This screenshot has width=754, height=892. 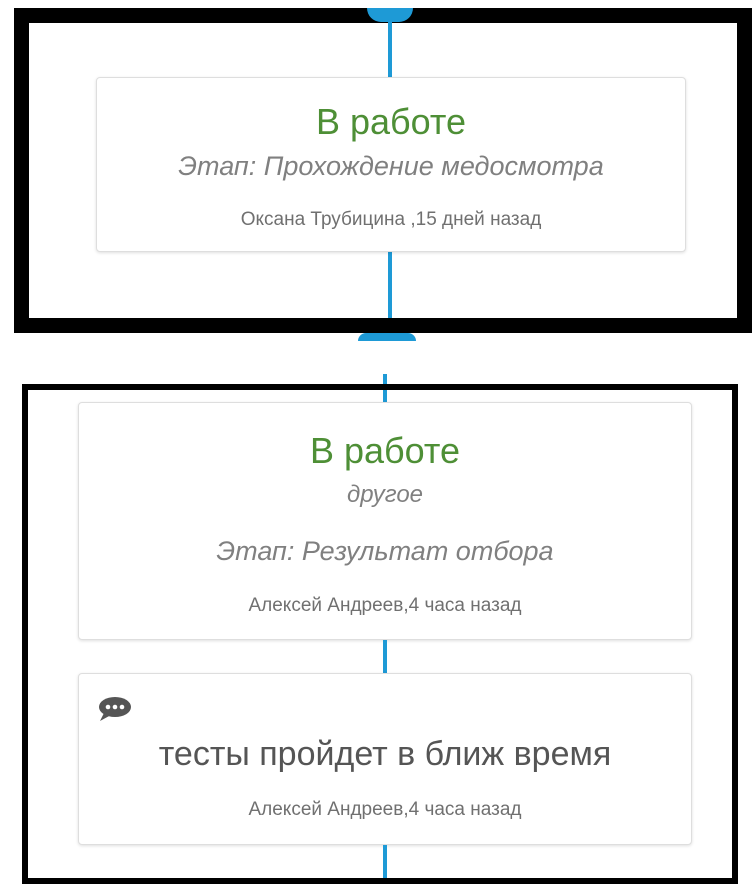 I want to click on stage-label: Этап: Результат отбора, so click(x=385, y=551).